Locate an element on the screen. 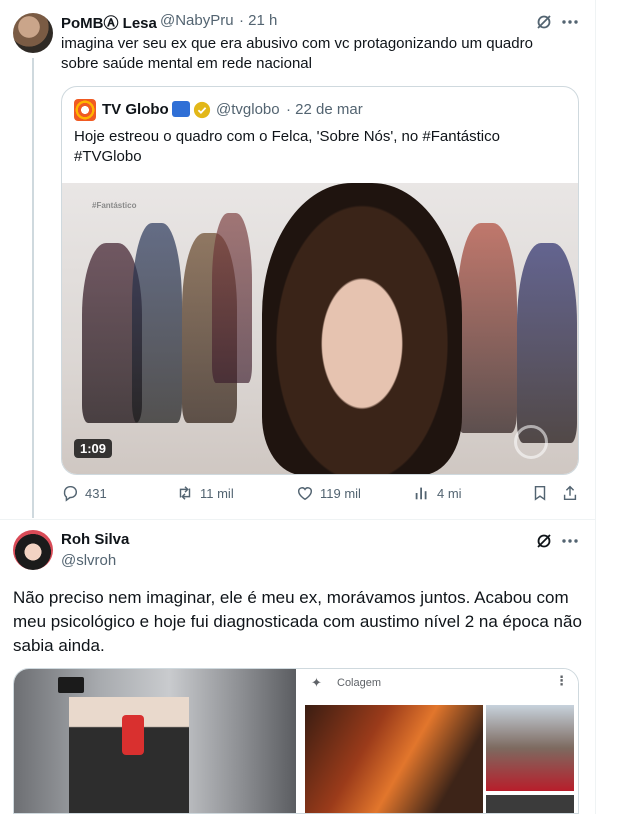  reply-icon is located at coordinates (70, 493).